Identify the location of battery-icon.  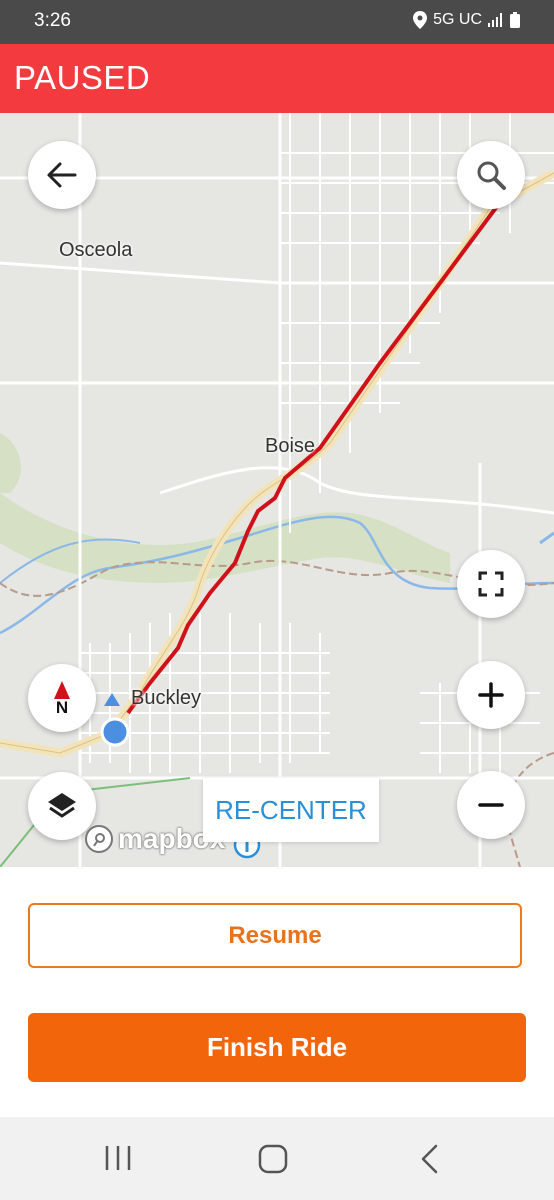
(515, 20).